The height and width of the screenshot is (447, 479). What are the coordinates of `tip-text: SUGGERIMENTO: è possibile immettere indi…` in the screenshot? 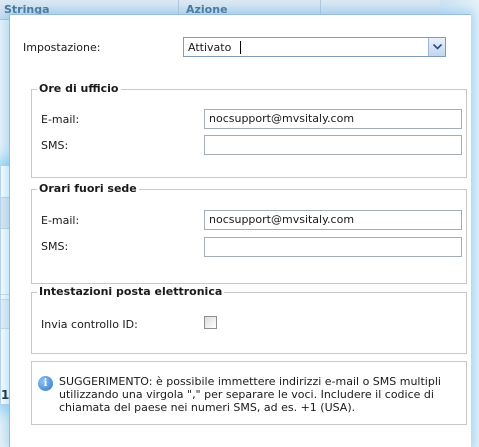 It's located at (250, 394).